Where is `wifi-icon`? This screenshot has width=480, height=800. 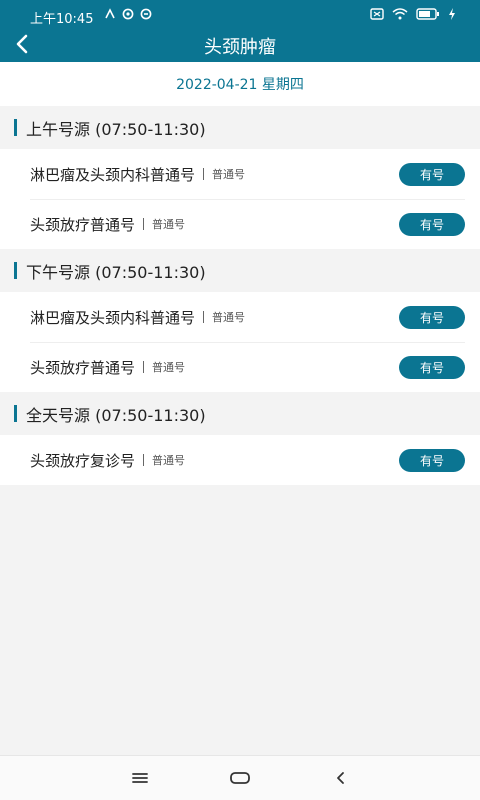
wifi-icon is located at coordinates (400, 14).